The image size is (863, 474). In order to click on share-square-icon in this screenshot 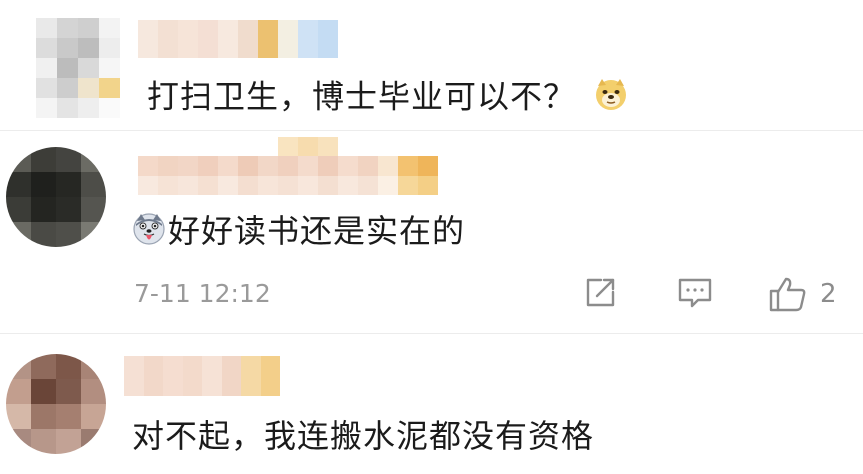, I will do `click(600, 293)`.